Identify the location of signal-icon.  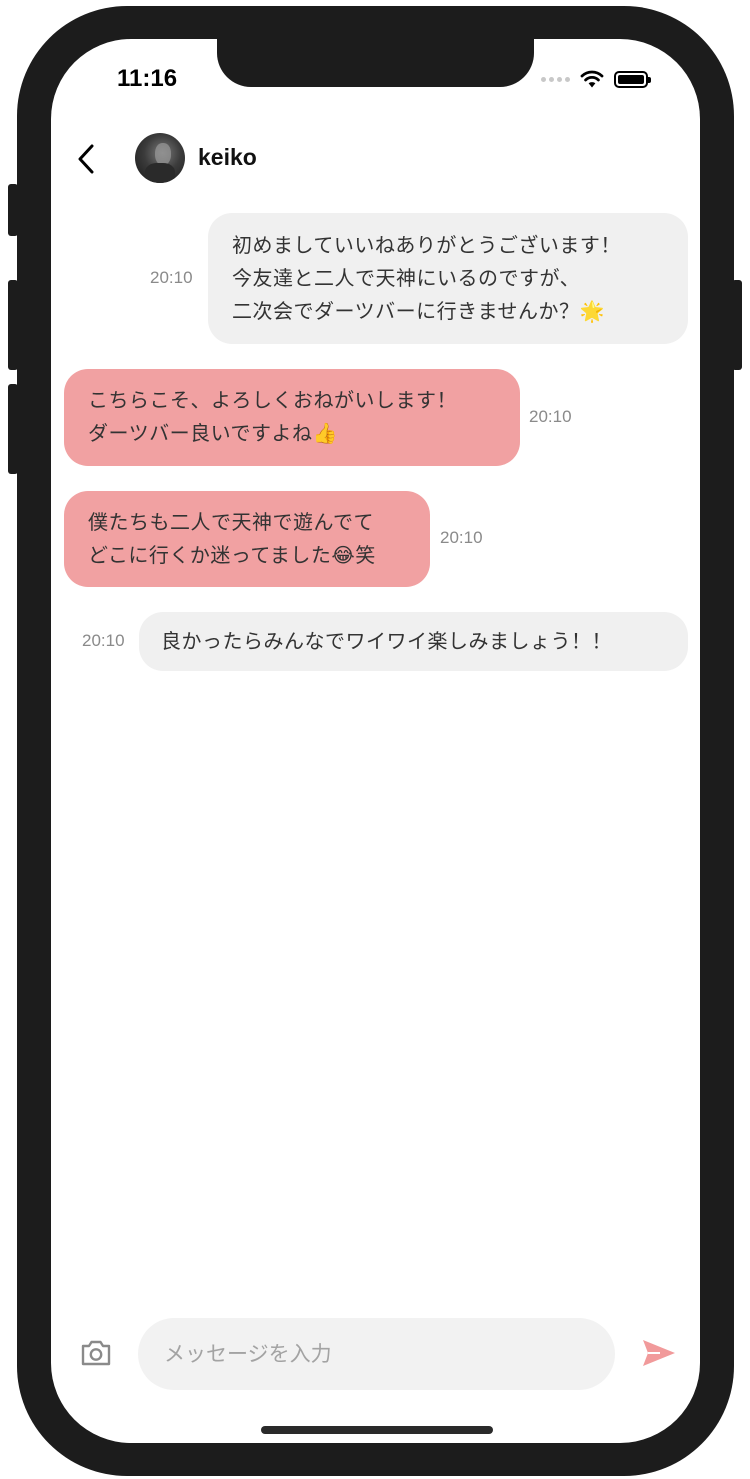
(555, 79).